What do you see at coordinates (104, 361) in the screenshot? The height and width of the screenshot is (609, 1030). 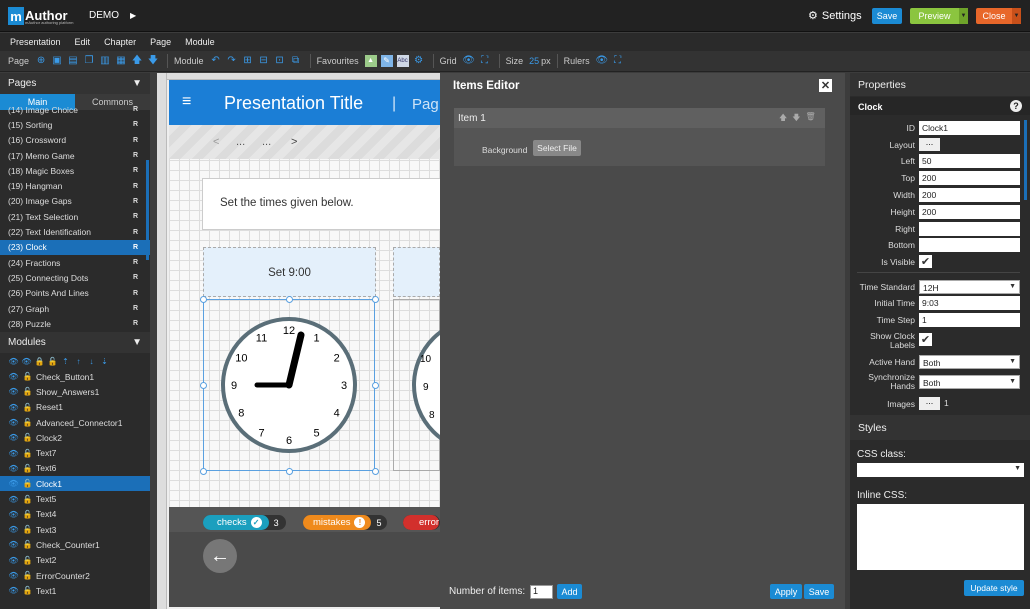 I see `move-bottom-icon: ⇣` at bounding box center [104, 361].